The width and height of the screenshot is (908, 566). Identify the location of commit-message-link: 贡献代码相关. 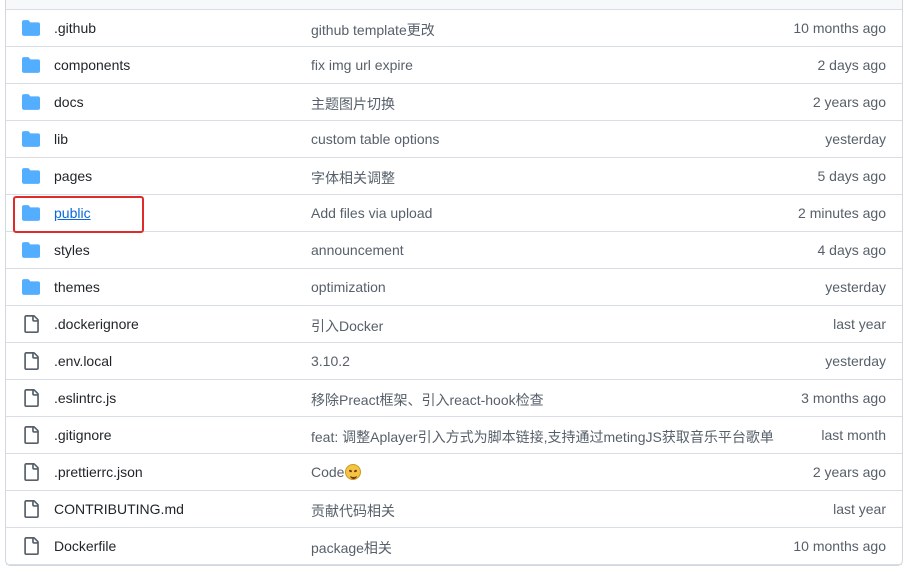
(353, 511).